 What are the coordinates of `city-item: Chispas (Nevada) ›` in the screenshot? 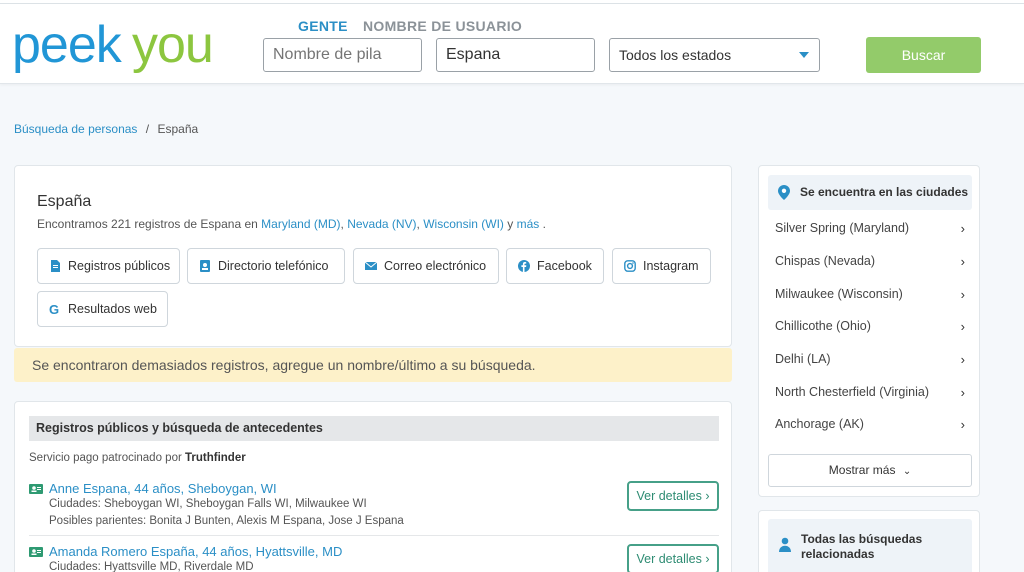 It's located at (870, 261).